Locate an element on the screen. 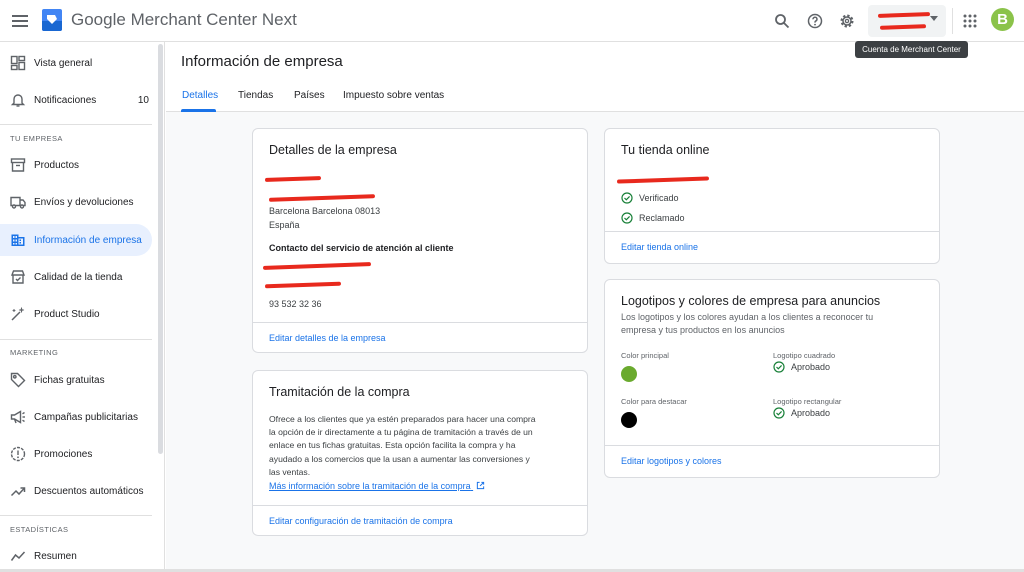 The image size is (1024, 572). sidebar-section-estadisticas: ESTADÍSTICAS is located at coordinates (39, 529).